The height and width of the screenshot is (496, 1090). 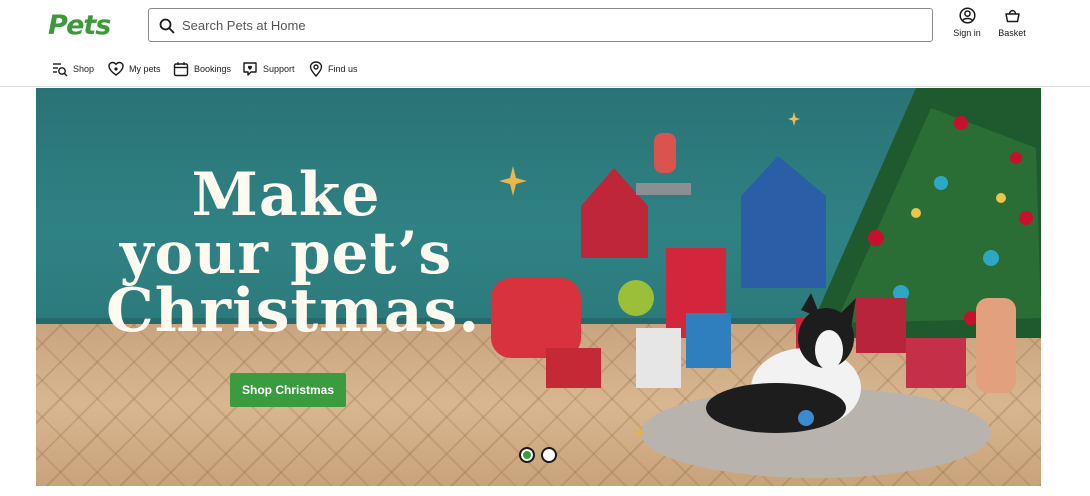 I want to click on nav-item-bookings: Bookings, so click(x=202, y=69).